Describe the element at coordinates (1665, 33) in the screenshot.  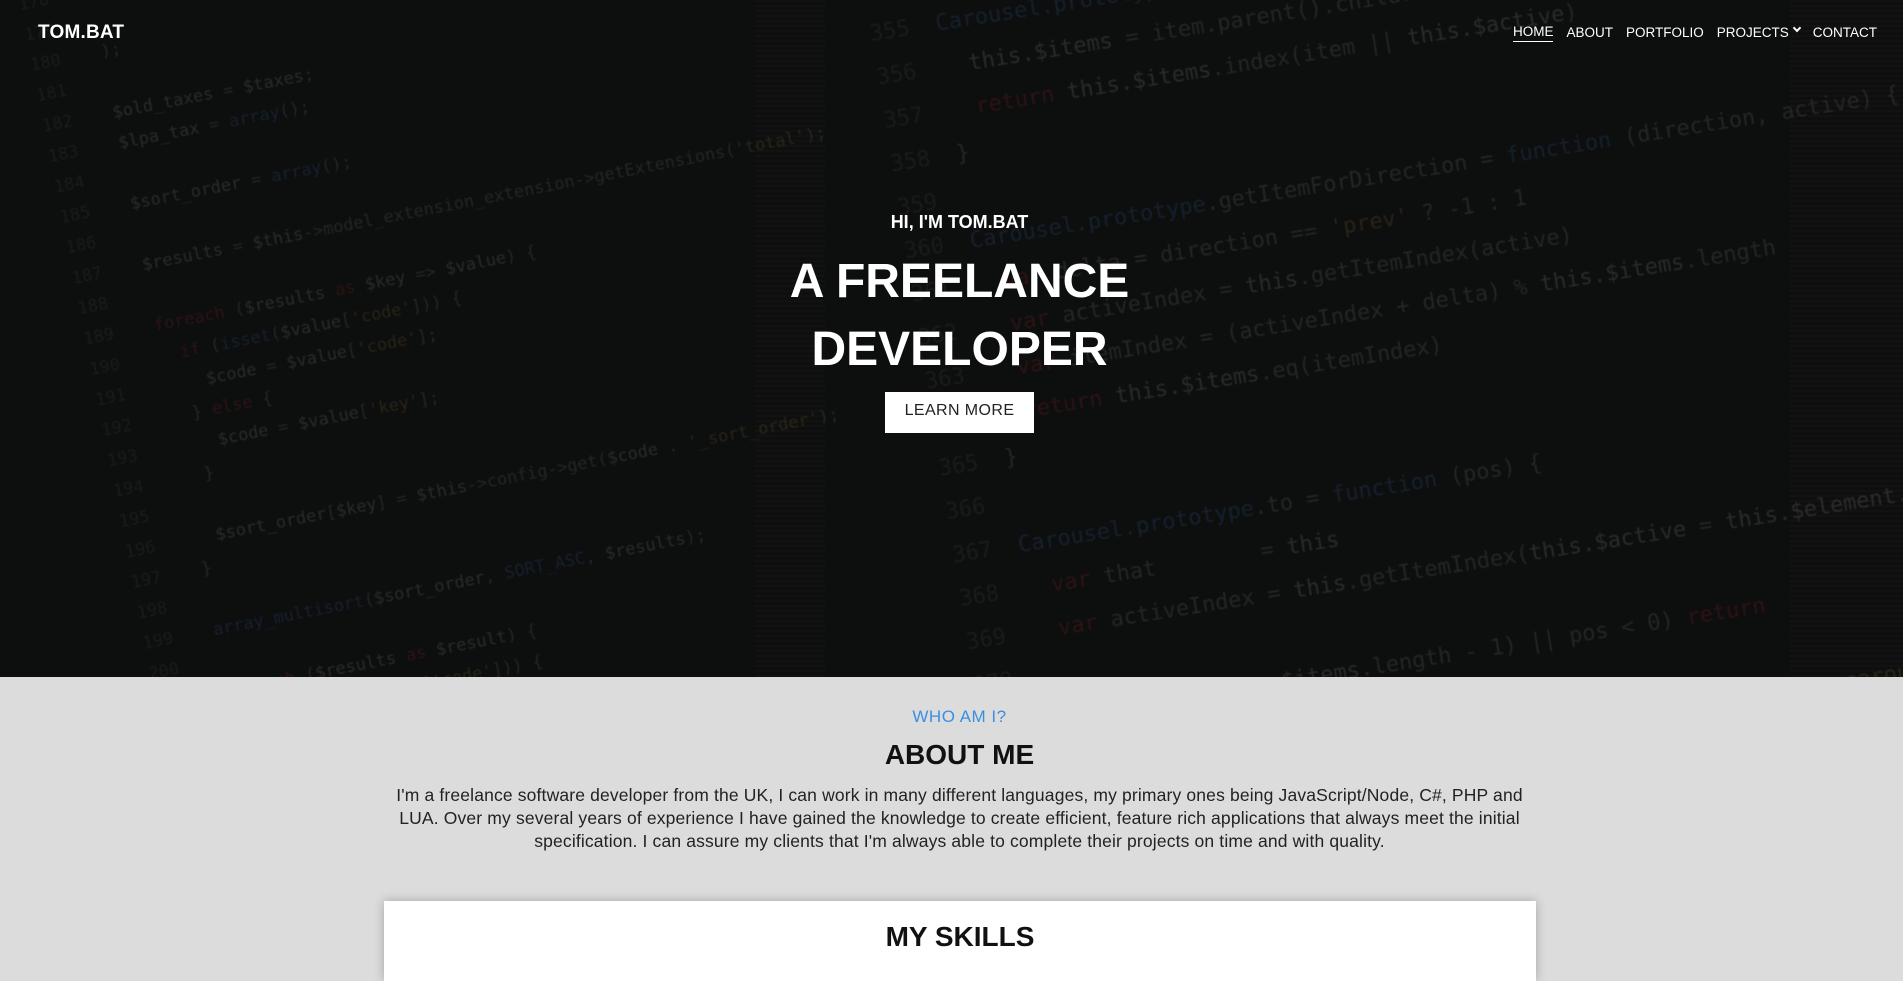
I see `nav-item-portfolio: PORTFOLIO` at that location.